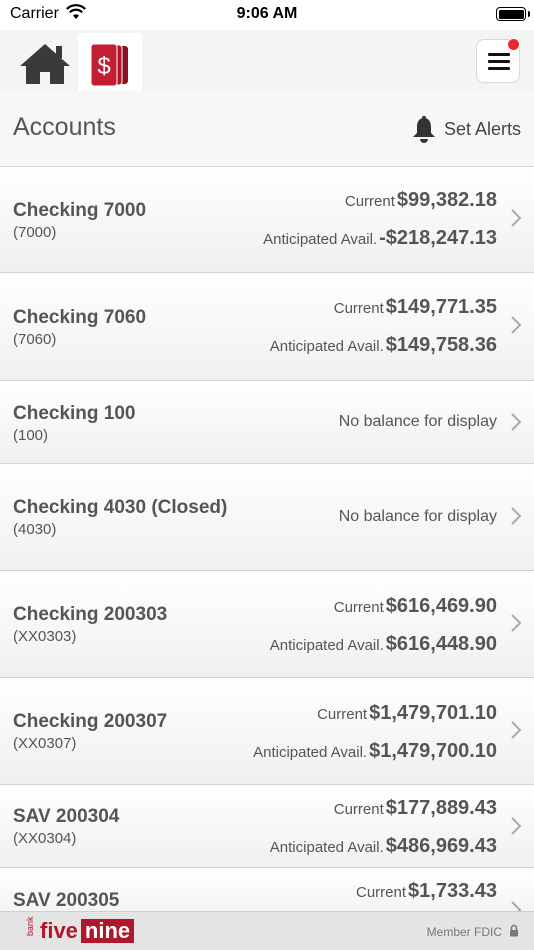 This screenshot has width=534, height=950. What do you see at coordinates (80, 317) in the screenshot?
I see `account-name: Checking 7060` at bounding box center [80, 317].